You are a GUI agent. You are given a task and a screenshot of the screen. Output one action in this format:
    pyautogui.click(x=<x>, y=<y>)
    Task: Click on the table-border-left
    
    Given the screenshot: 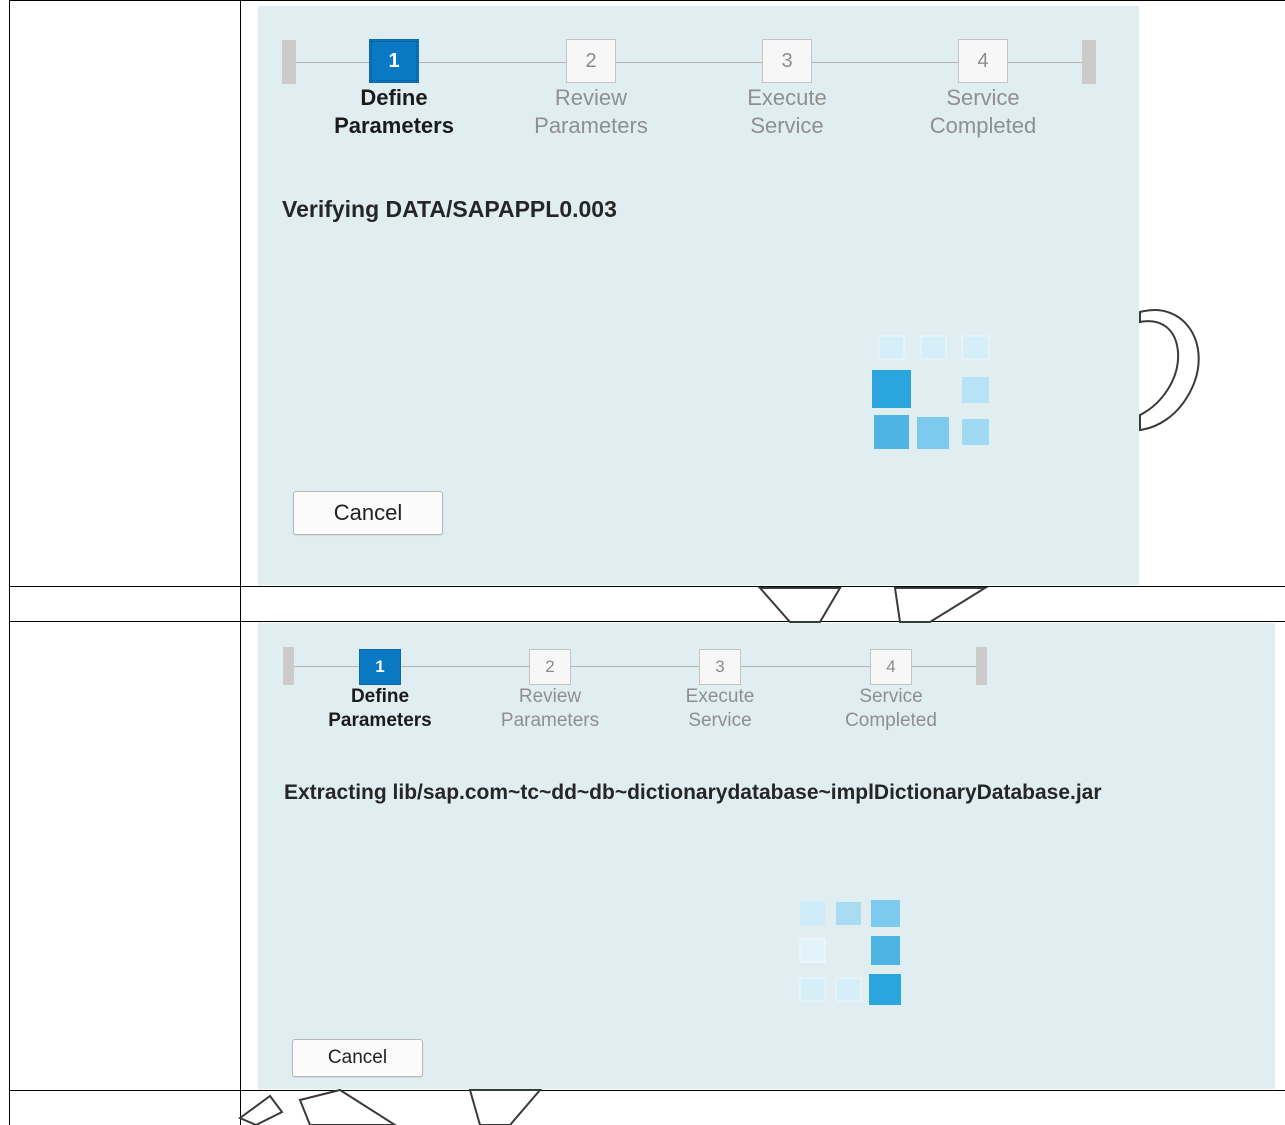 What is the action you would take?
    pyautogui.click(x=9, y=562)
    